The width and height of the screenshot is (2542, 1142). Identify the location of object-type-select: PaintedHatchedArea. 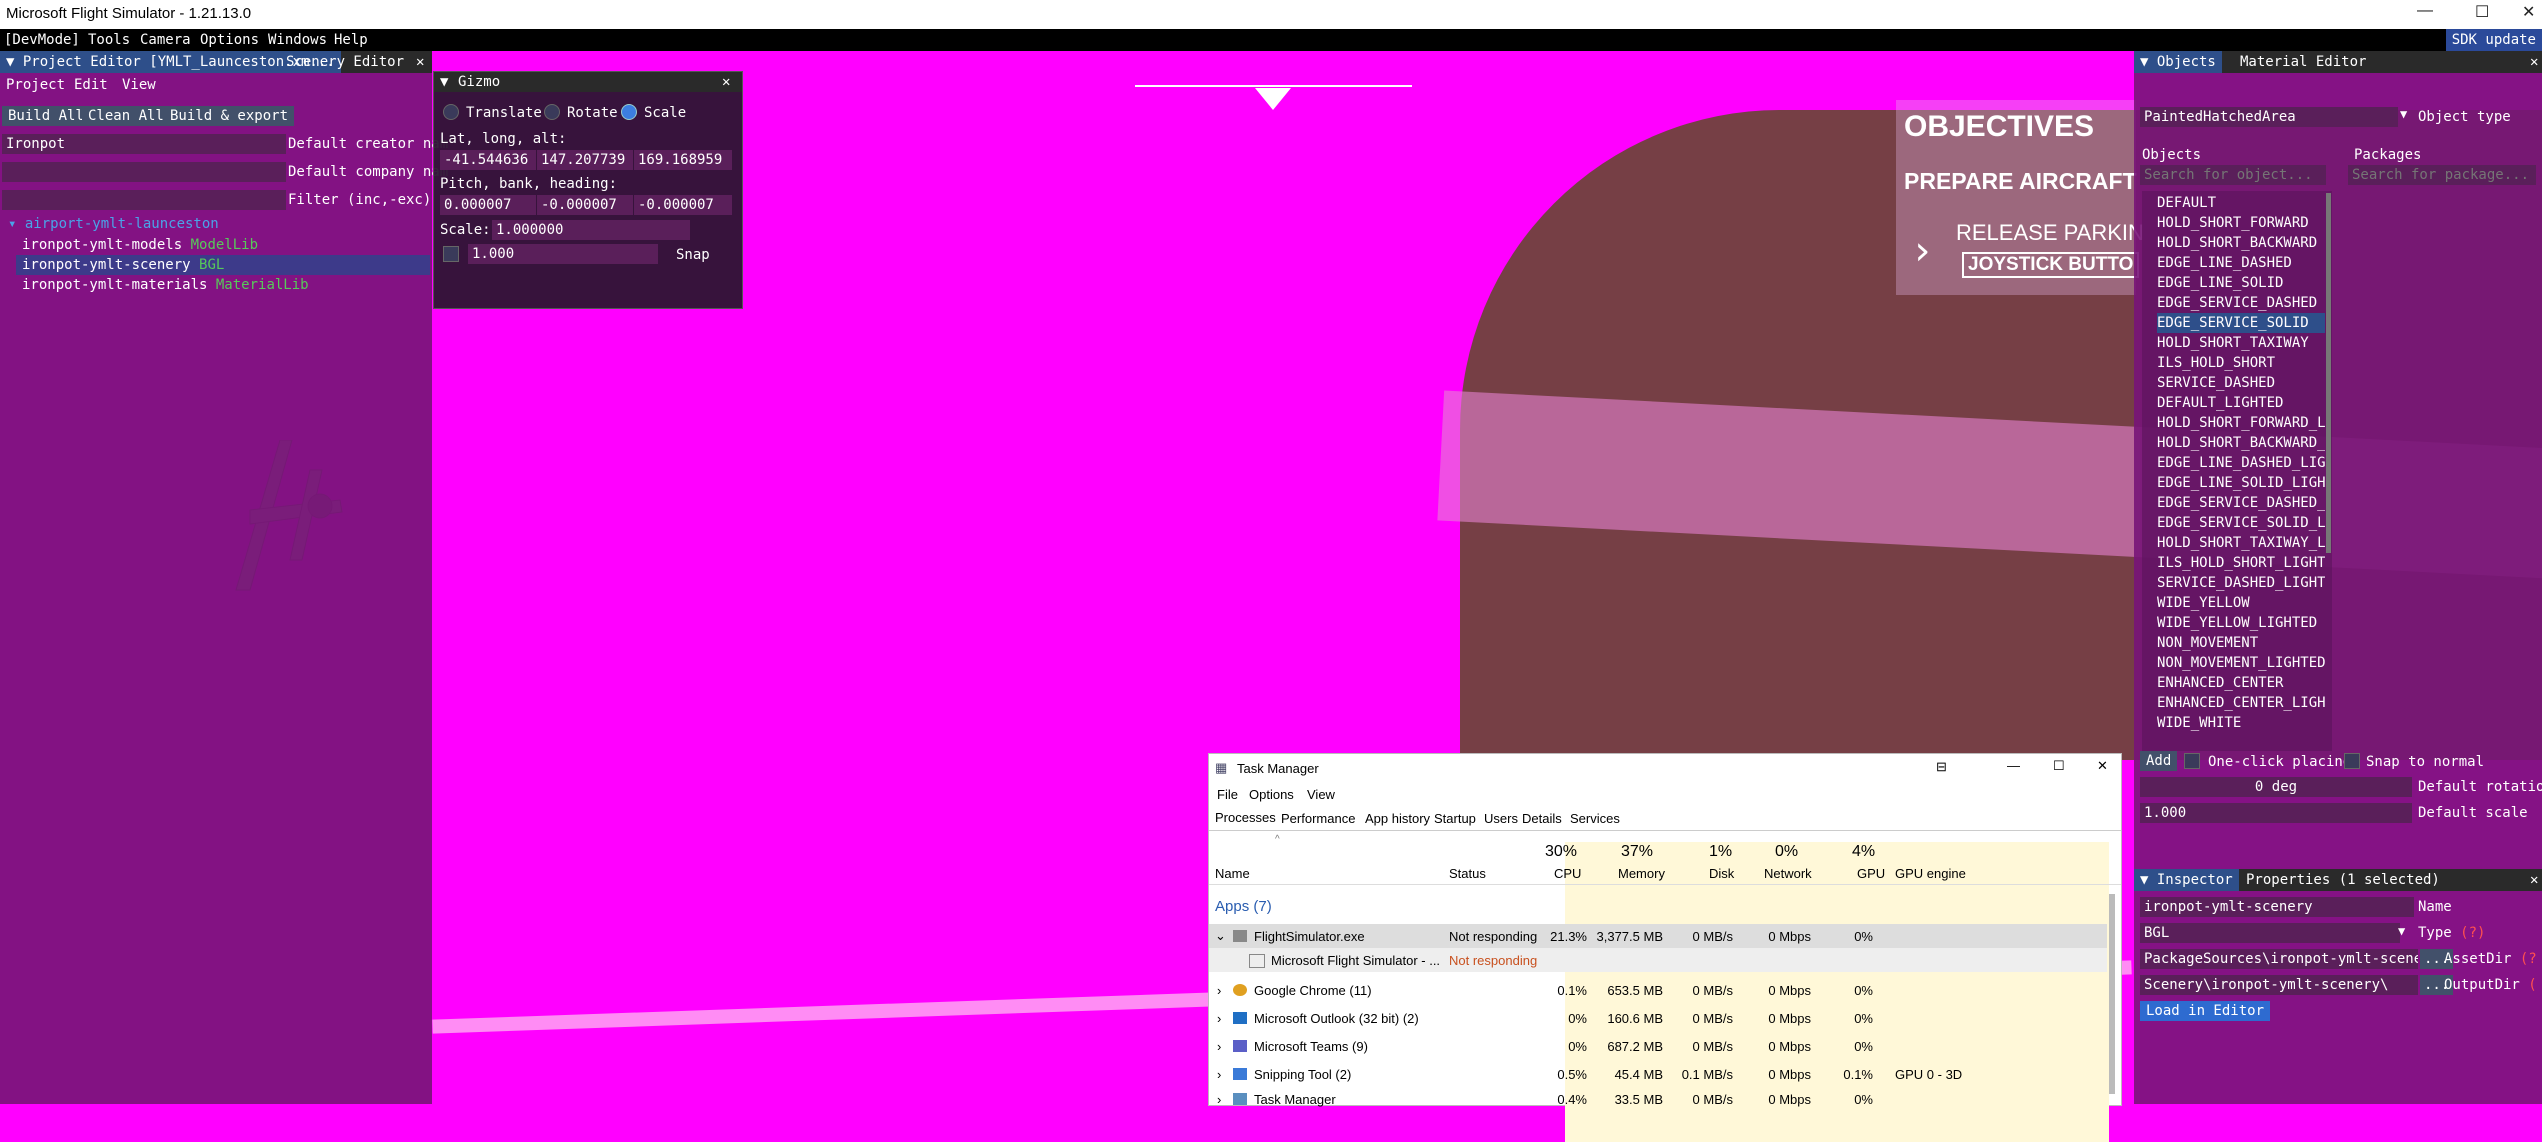
(2269, 117).